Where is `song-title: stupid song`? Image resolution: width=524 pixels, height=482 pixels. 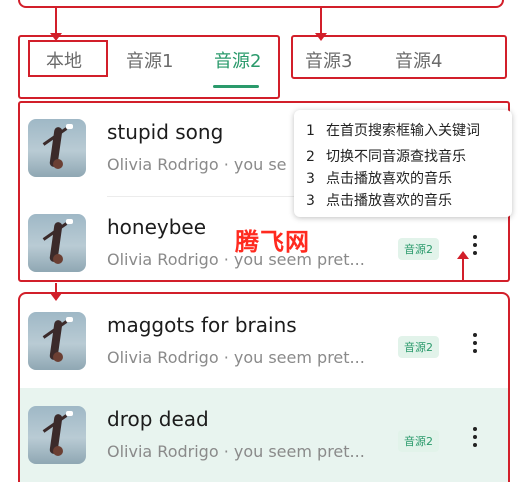
song-title: stupid song is located at coordinates (165, 132).